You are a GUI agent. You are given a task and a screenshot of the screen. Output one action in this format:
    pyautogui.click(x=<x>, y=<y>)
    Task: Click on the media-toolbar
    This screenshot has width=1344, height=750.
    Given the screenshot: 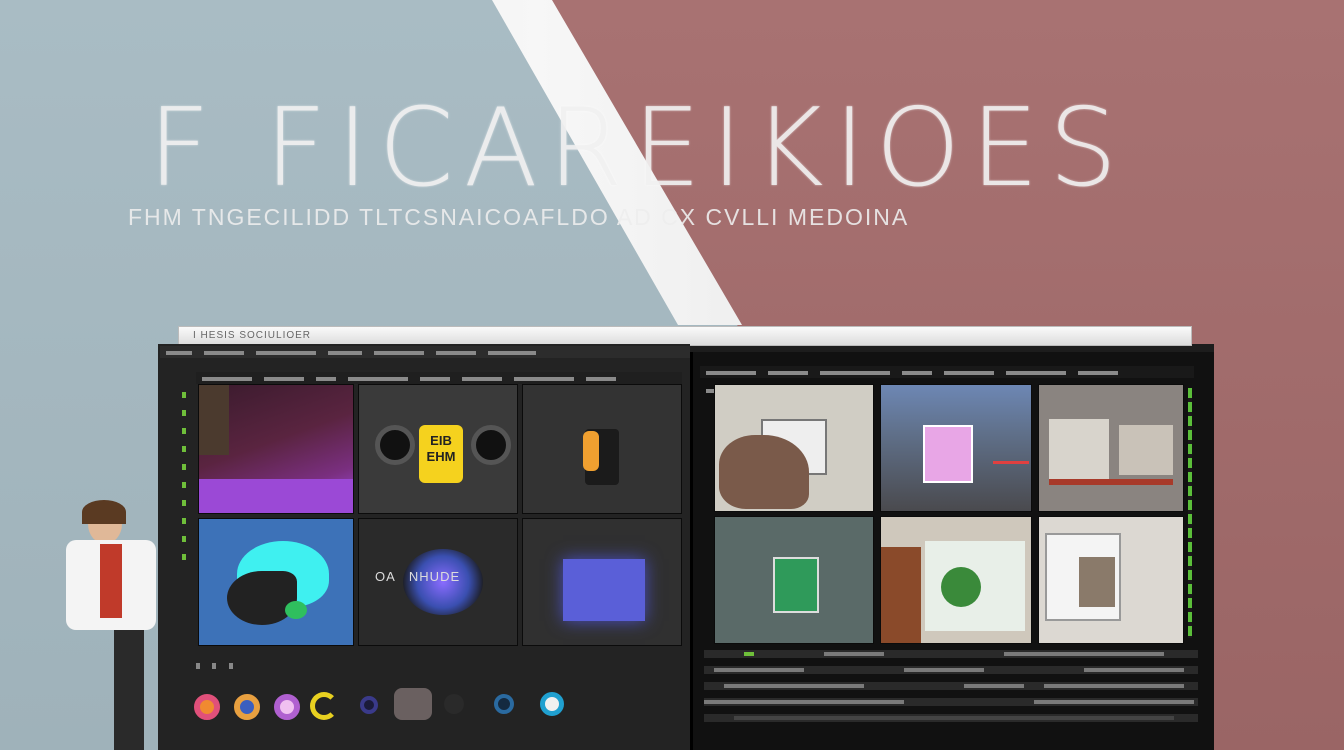 What is the action you would take?
    pyautogui.click(x=425, y=352)
    